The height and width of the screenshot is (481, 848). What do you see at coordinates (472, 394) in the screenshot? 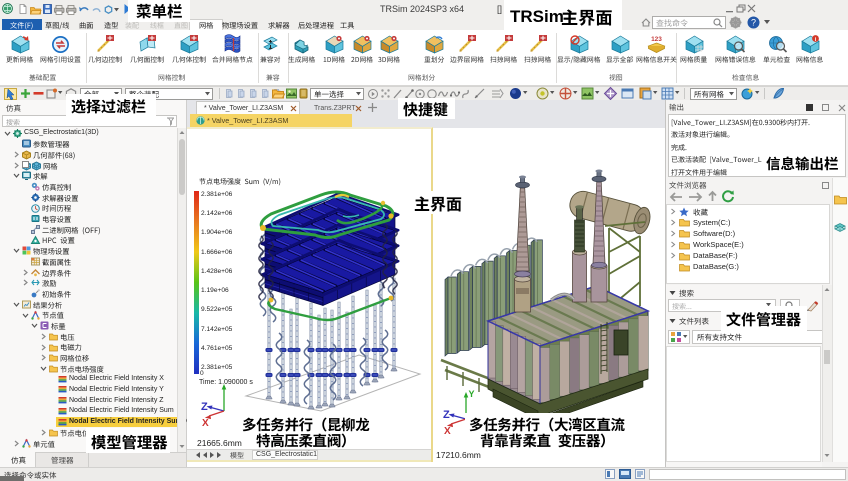
I see `svg-text: Y` at bounding box center [472, 394].